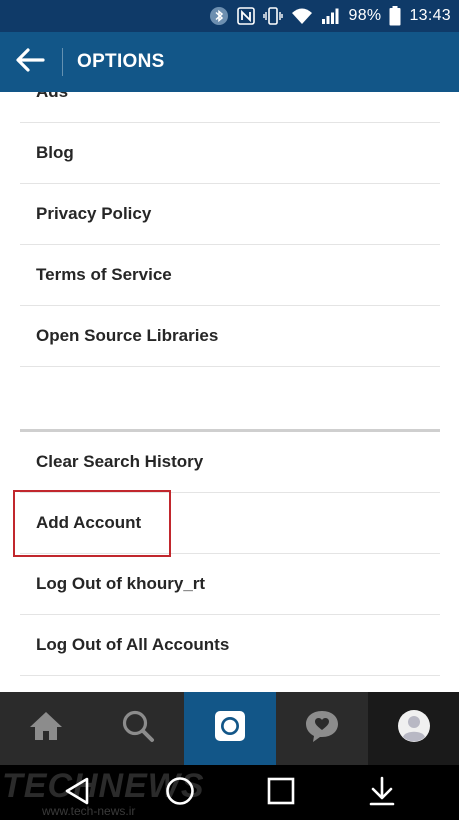 This screenshot has width=459, height=820. Describe the element at coordinates (121, 583) in the screenshot. I see `option-label: Log Out of khoury_rt` at that location.